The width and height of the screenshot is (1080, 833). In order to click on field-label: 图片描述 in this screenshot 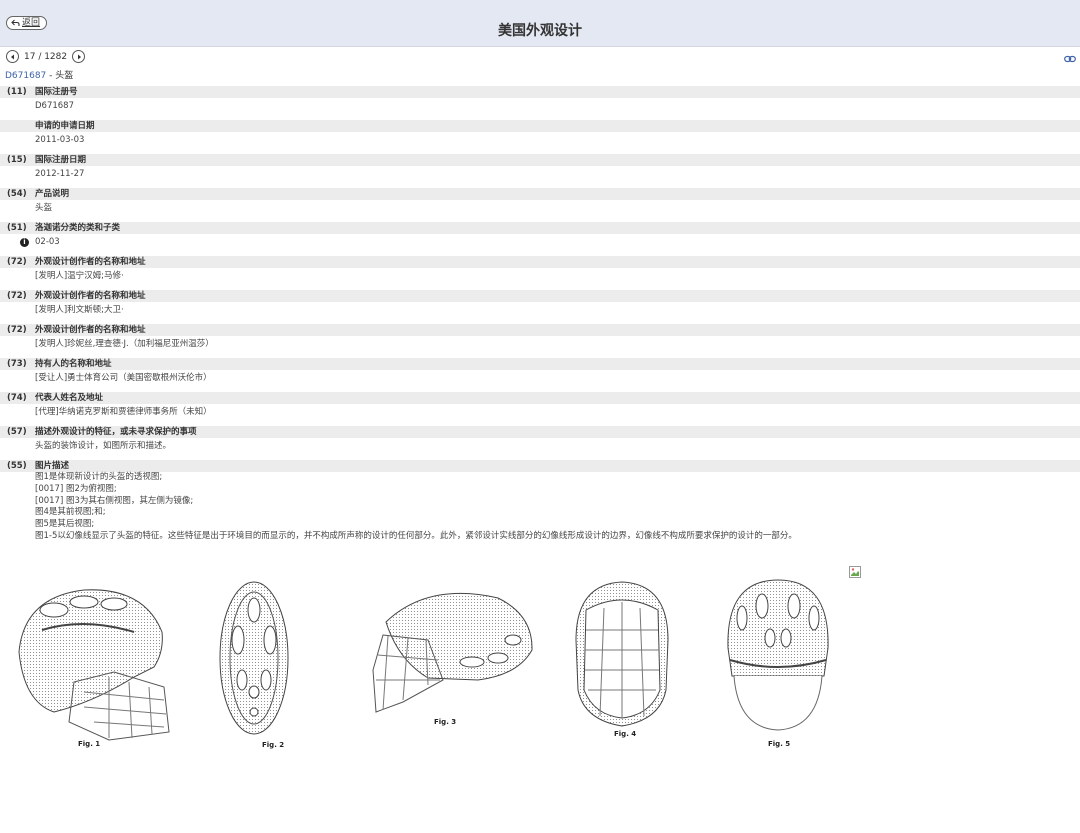, I will do `click(52, 466)`.